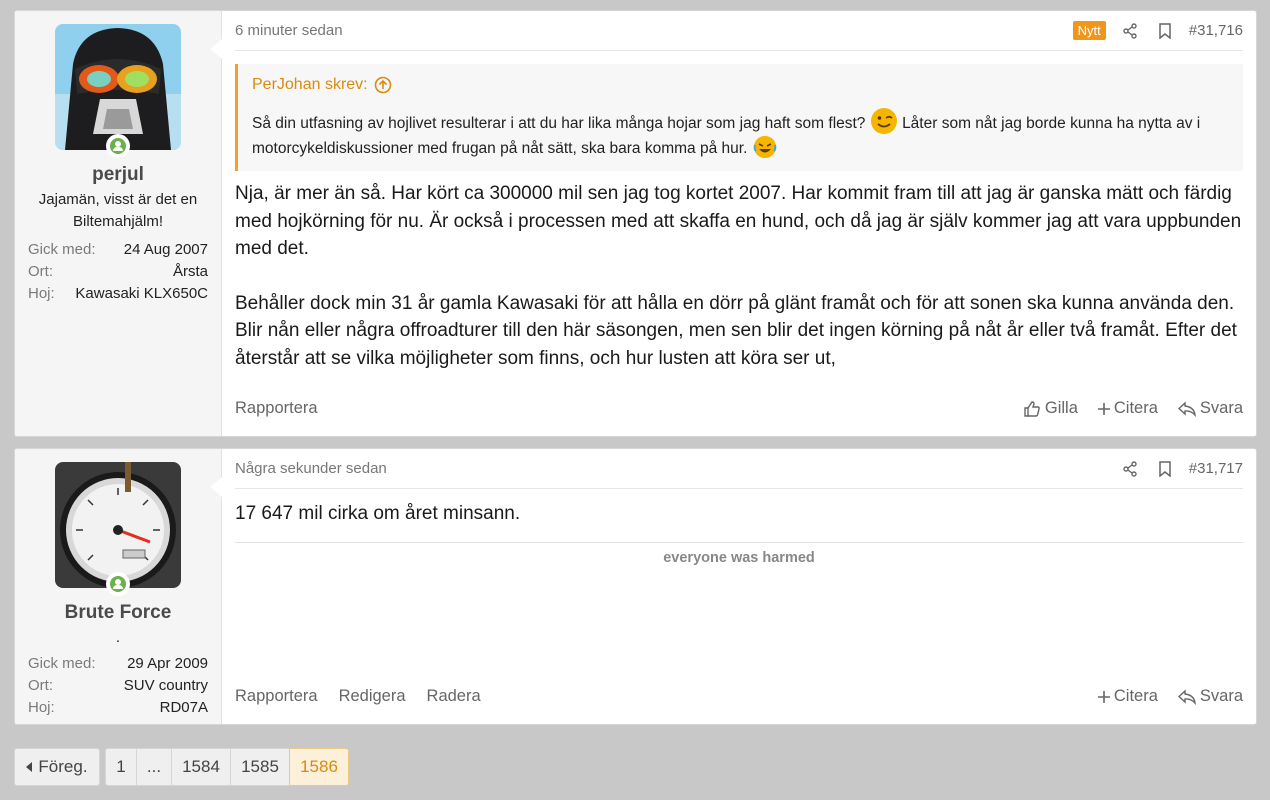 The image size is (1270, 800). What do you see at coordinates (1061, 408) in the screenshot?
I see `like-label: Gilla` at bounding box center [1061, 408].